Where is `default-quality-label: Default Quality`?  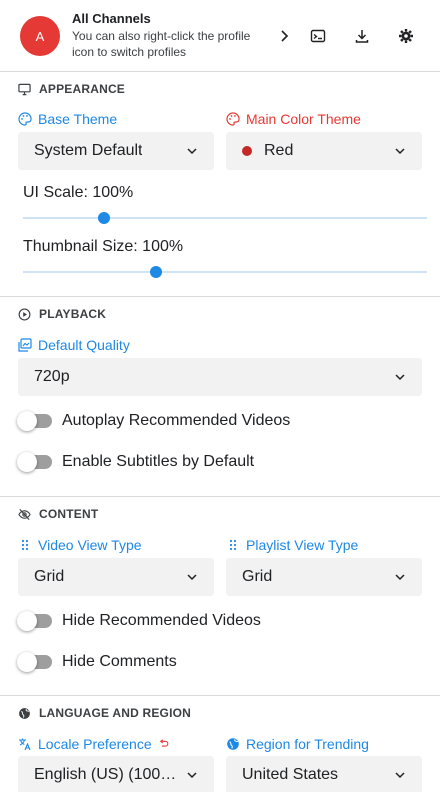
default-quality-label: Default Quality is located at coordinates (74, 345).